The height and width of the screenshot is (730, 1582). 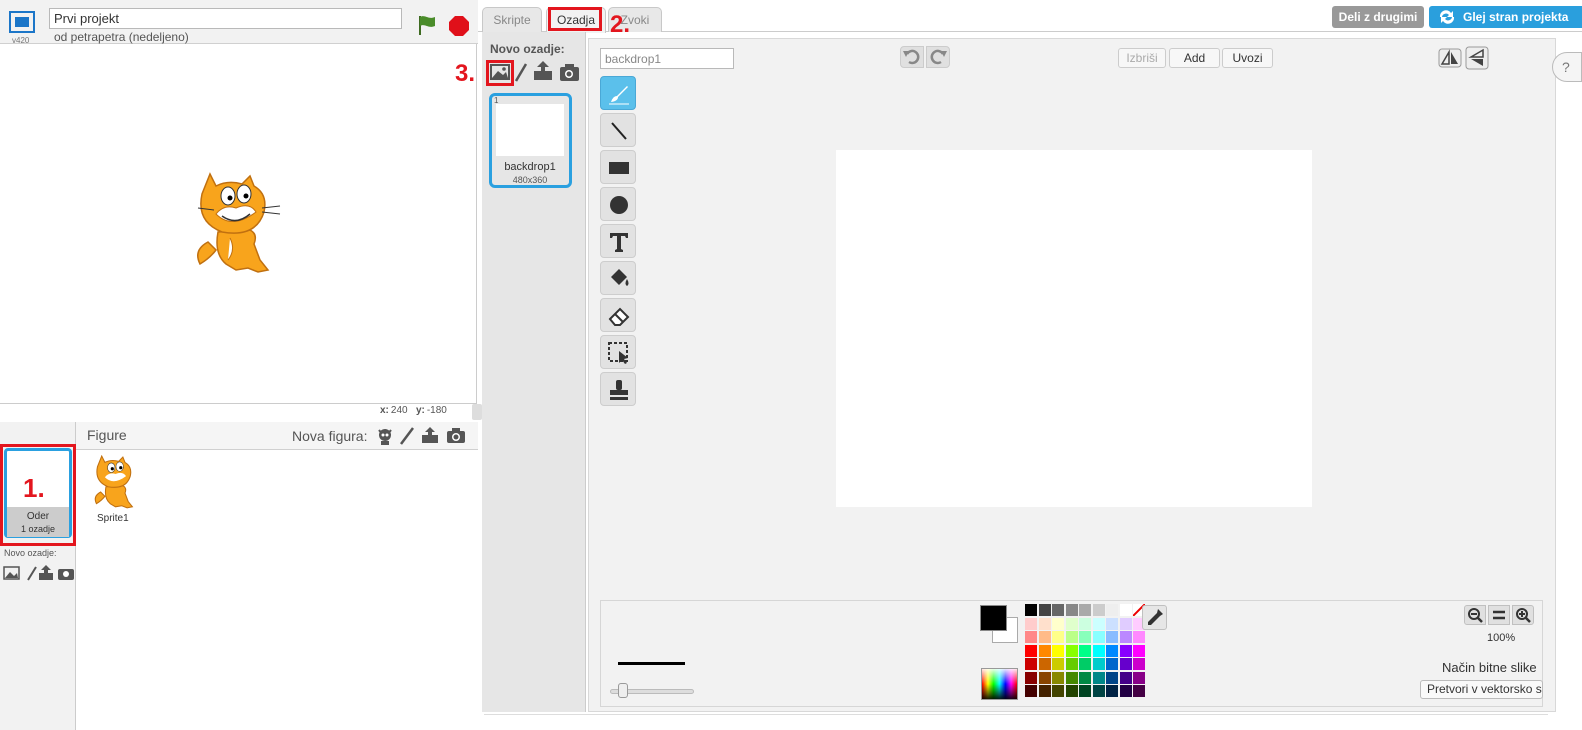 I want to click on add-button: Add, so click(x=1194, y=58).